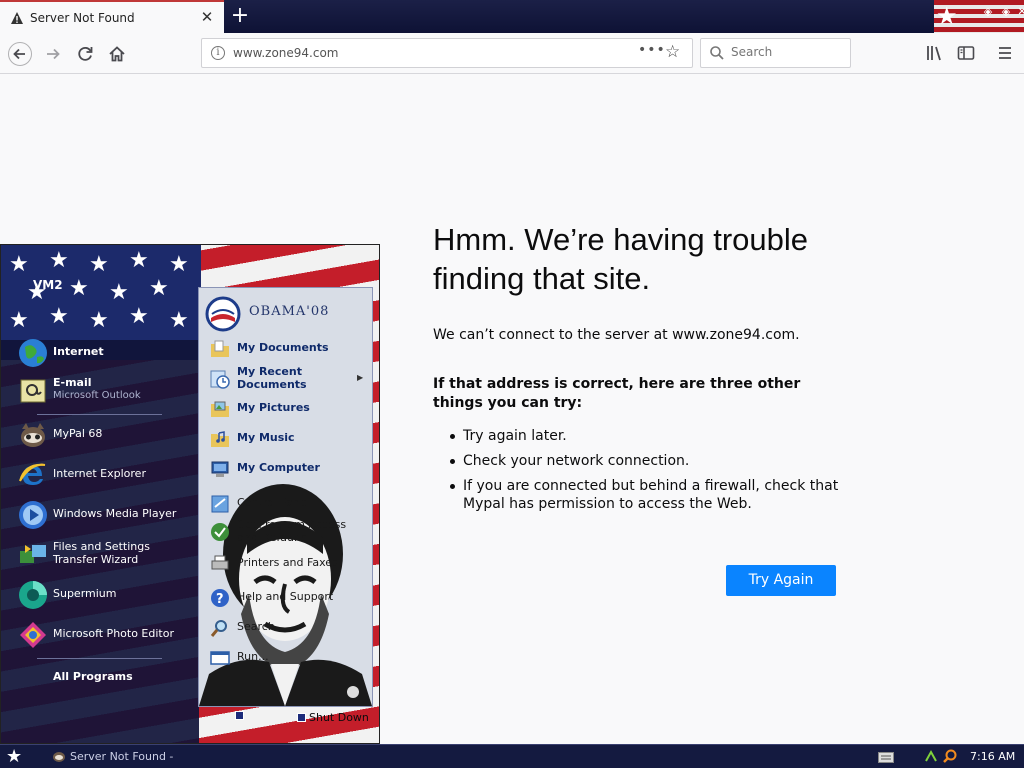 Image resolution: width=1024 pixels, height=768 pixels. What do you see at coordinates (287, 438) in the screenshot?
I see `start-item-my-music: My Music` at bounding box center [287, 438].